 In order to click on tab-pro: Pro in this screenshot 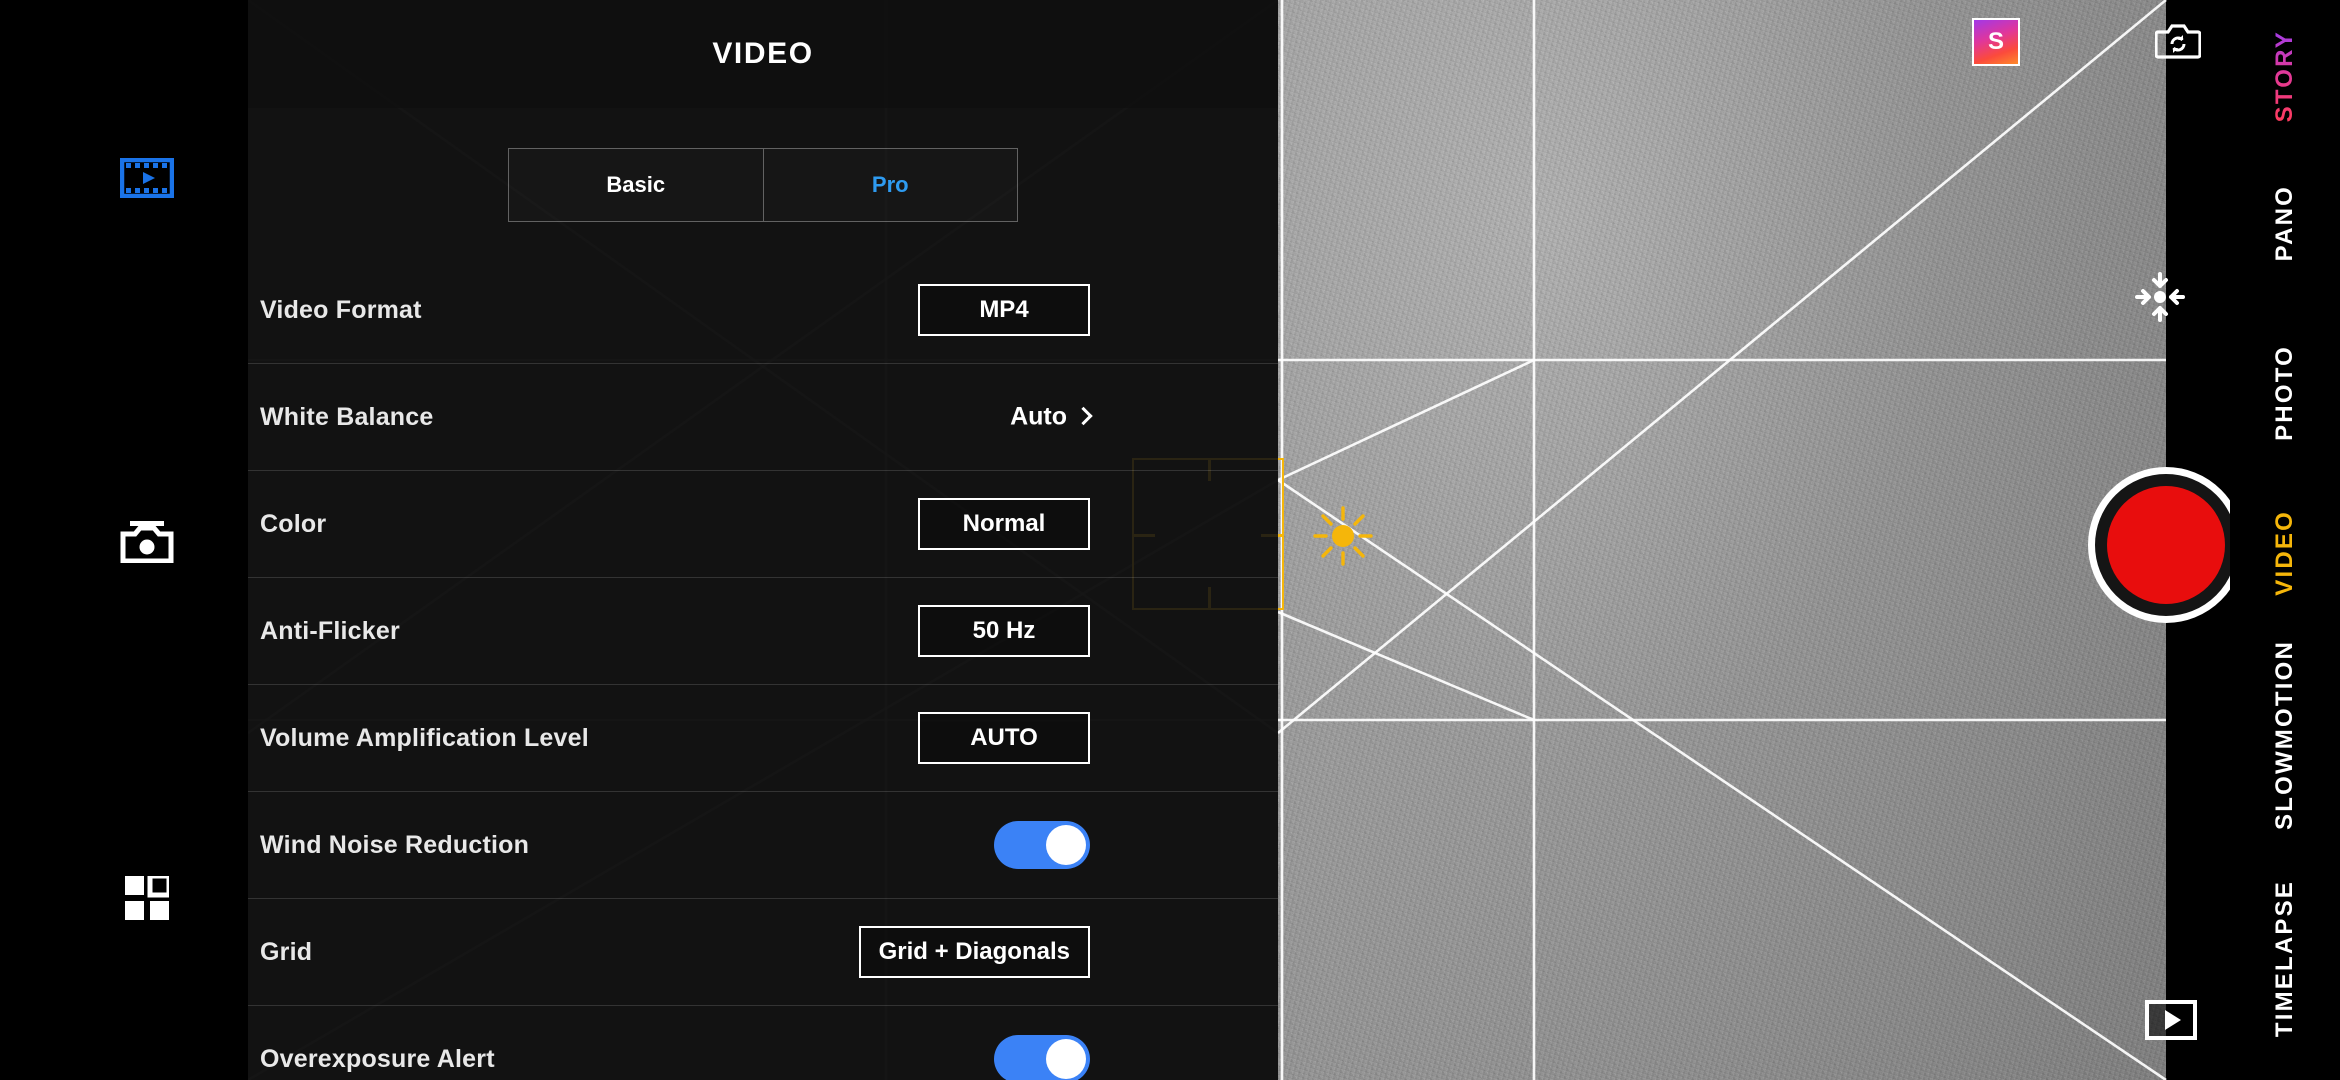, I will do `click(890, 185)`.